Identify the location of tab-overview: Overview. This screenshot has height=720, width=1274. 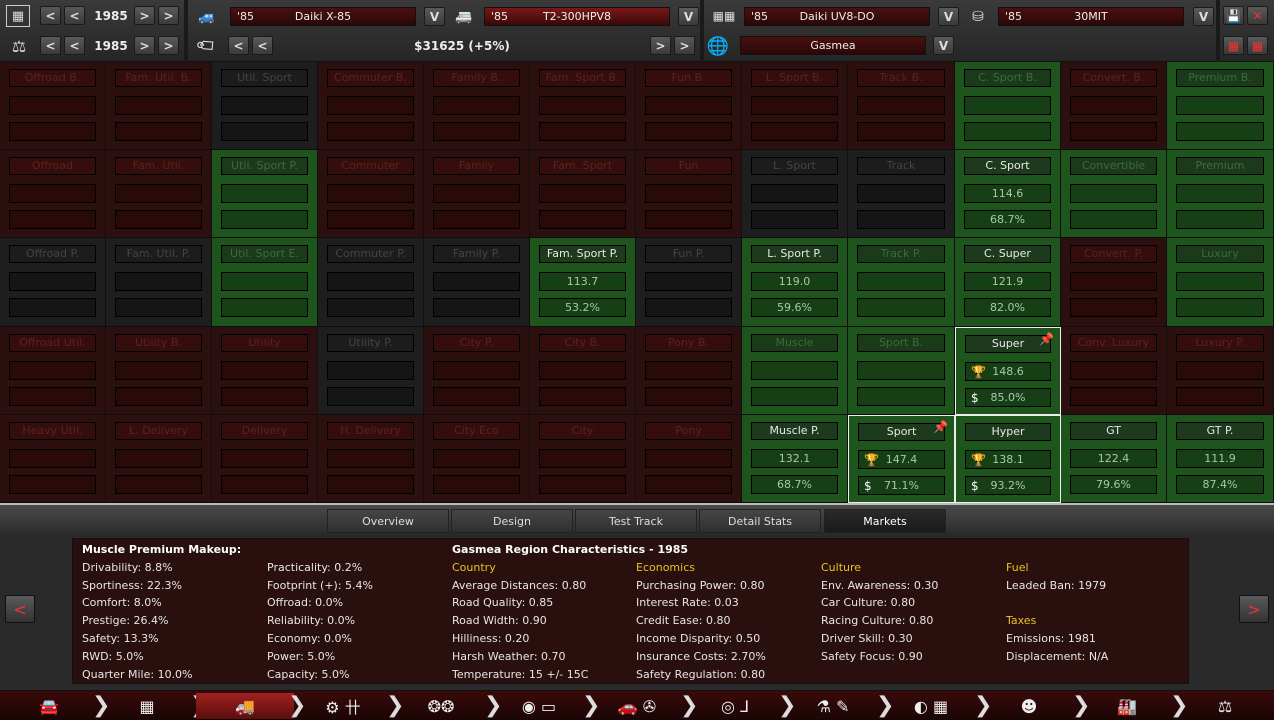
(388, 521).